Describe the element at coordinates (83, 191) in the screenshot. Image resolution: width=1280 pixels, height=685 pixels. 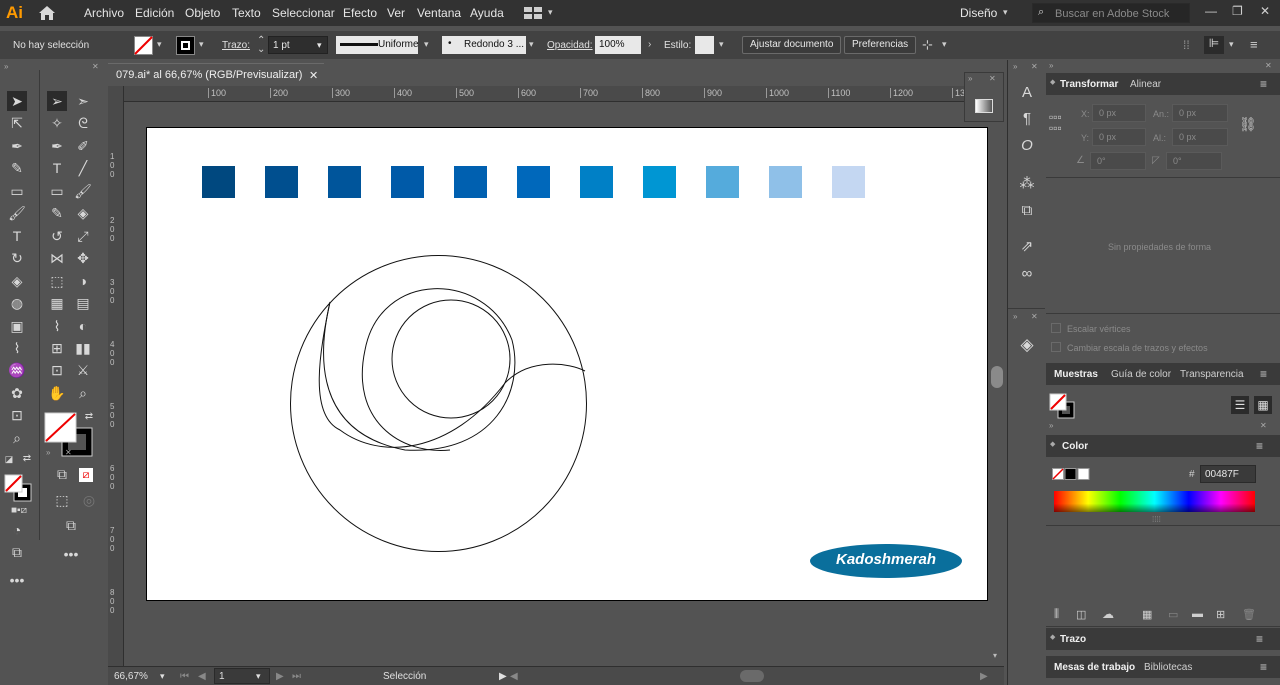
I see `brush-icon: 🖌` at that location.